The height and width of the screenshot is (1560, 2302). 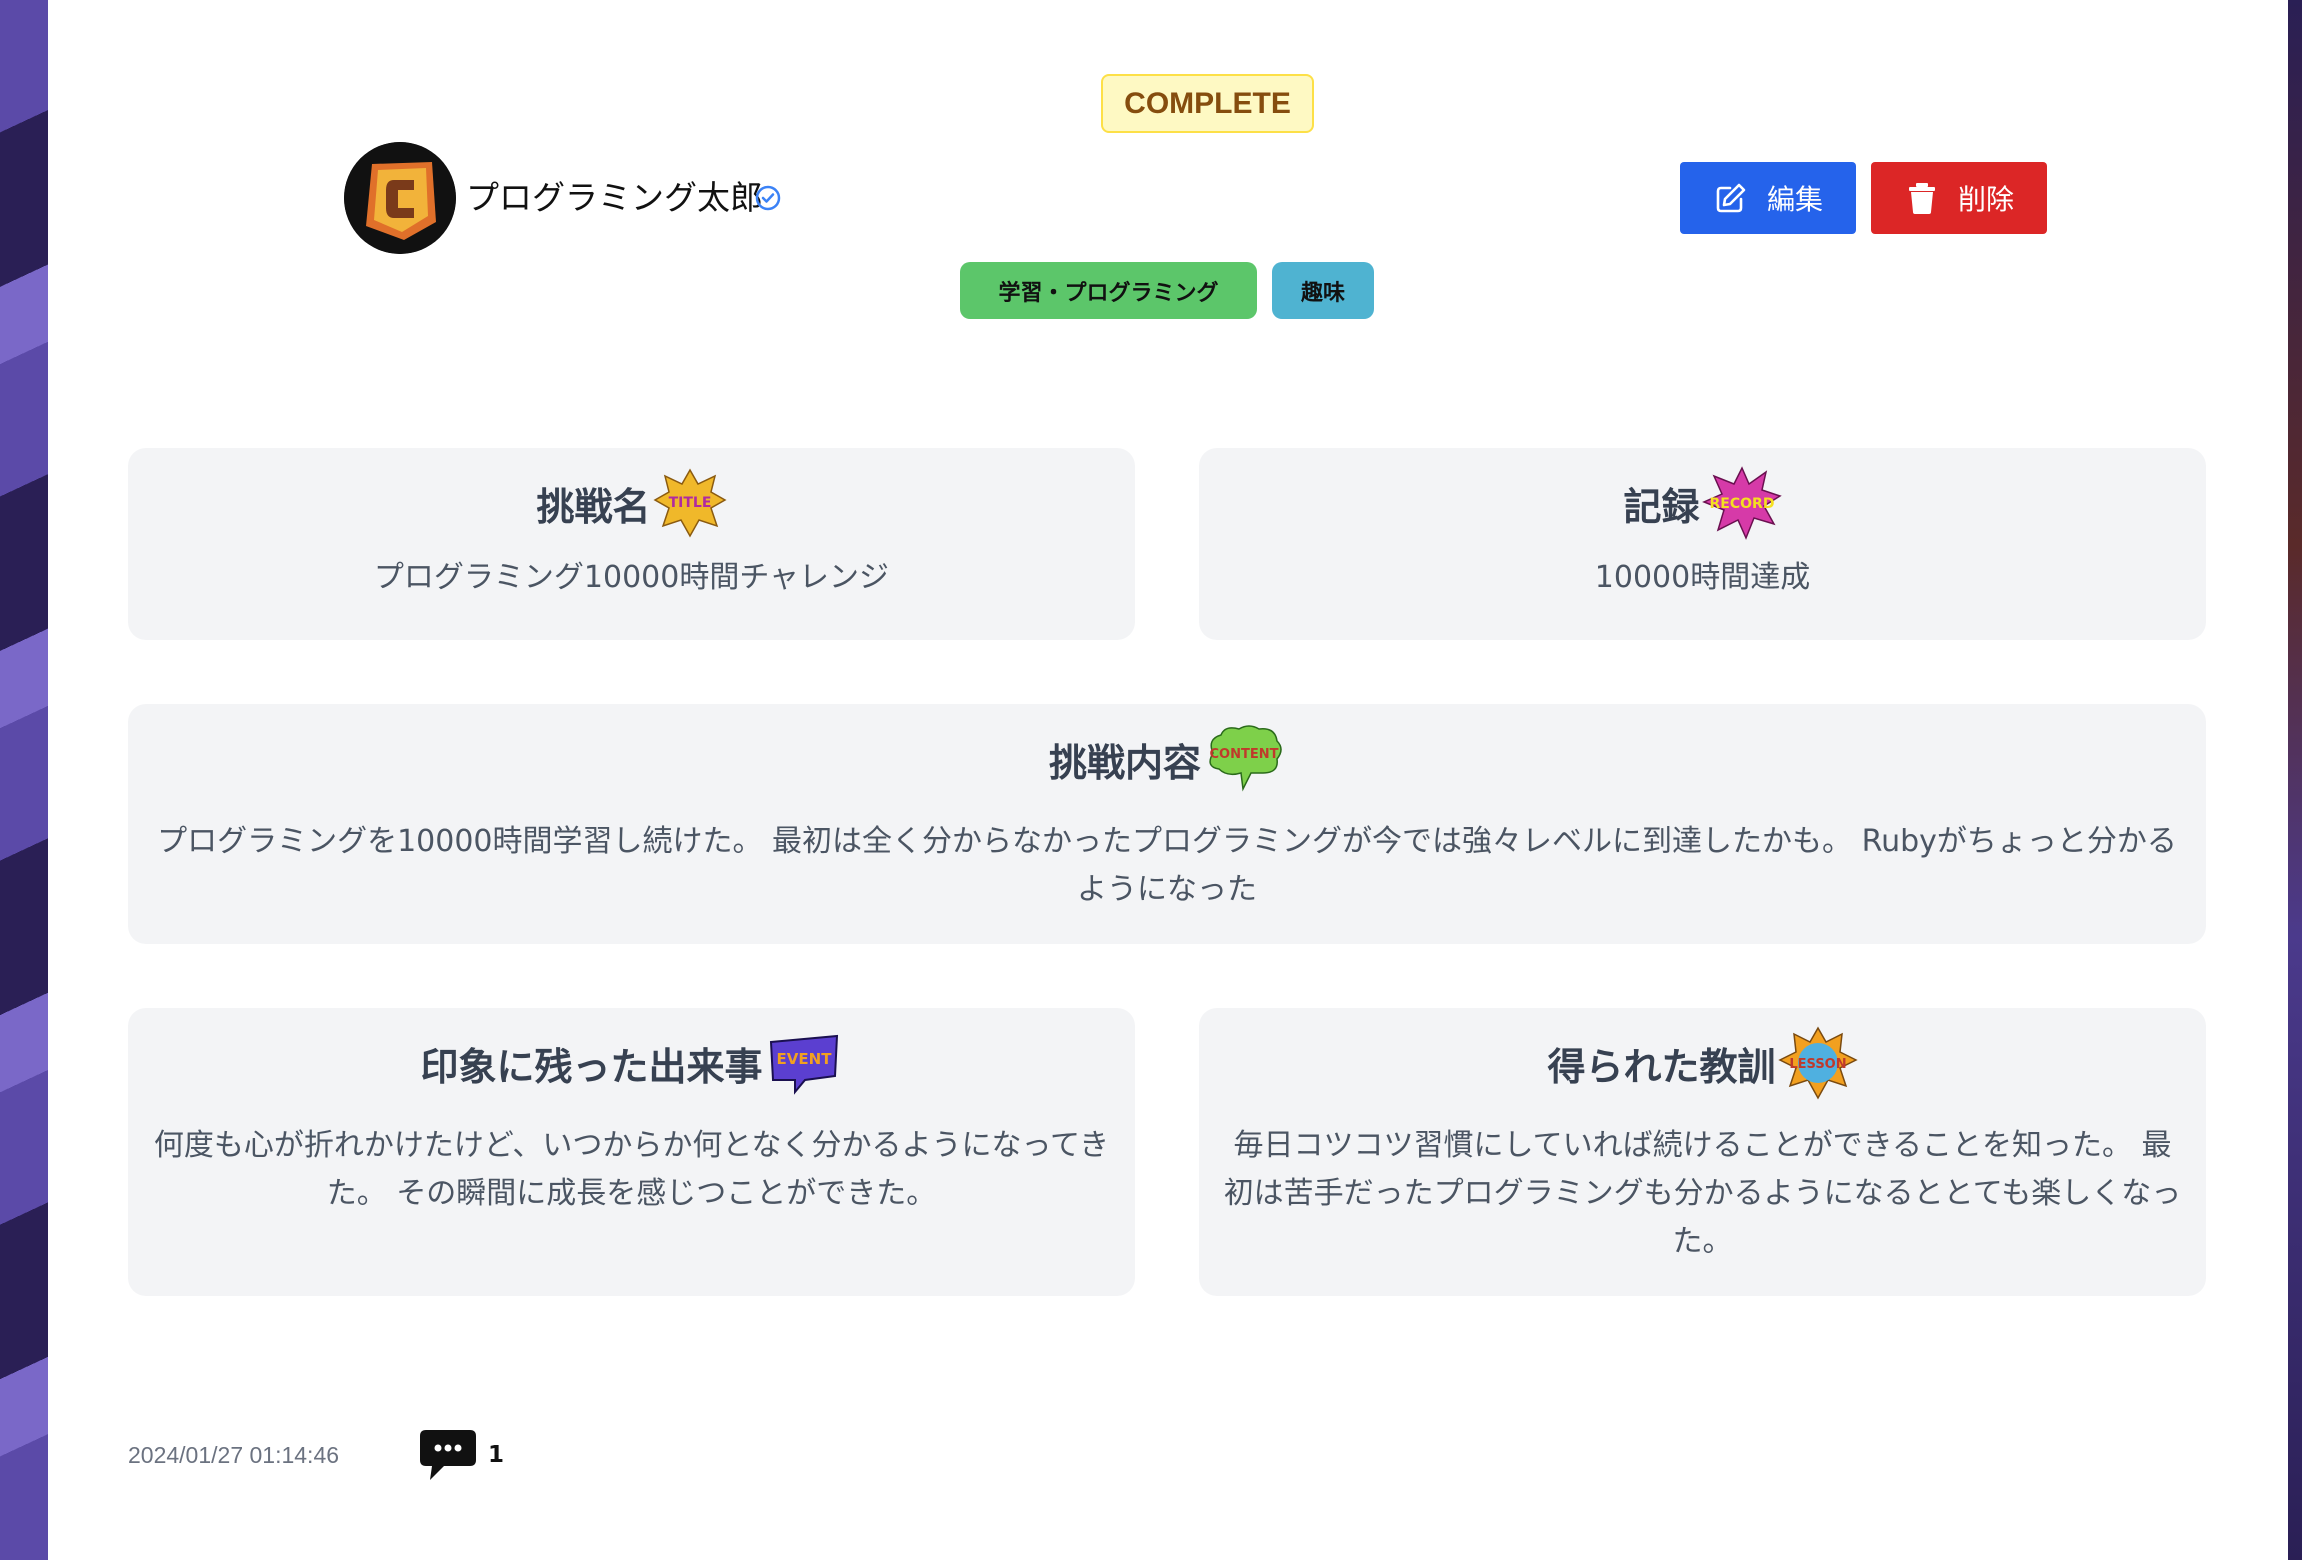 I want to click on avatar-logo-icon, so click(x=400, y=198).